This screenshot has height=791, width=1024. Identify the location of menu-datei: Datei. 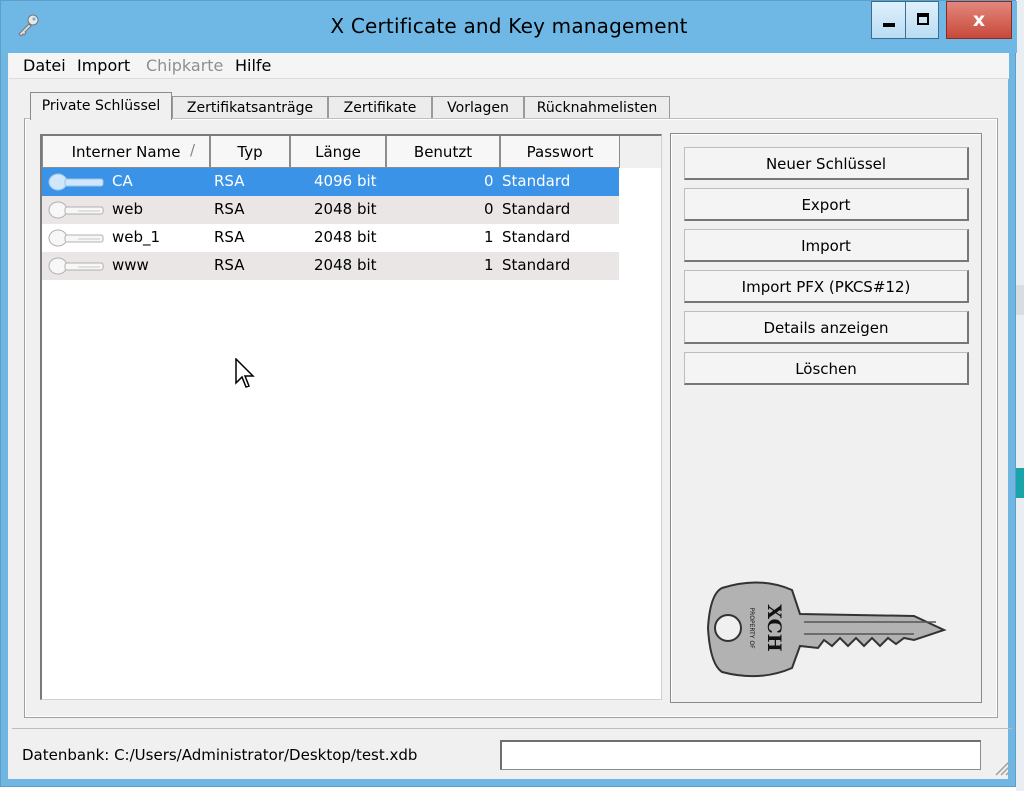
(44, 65).